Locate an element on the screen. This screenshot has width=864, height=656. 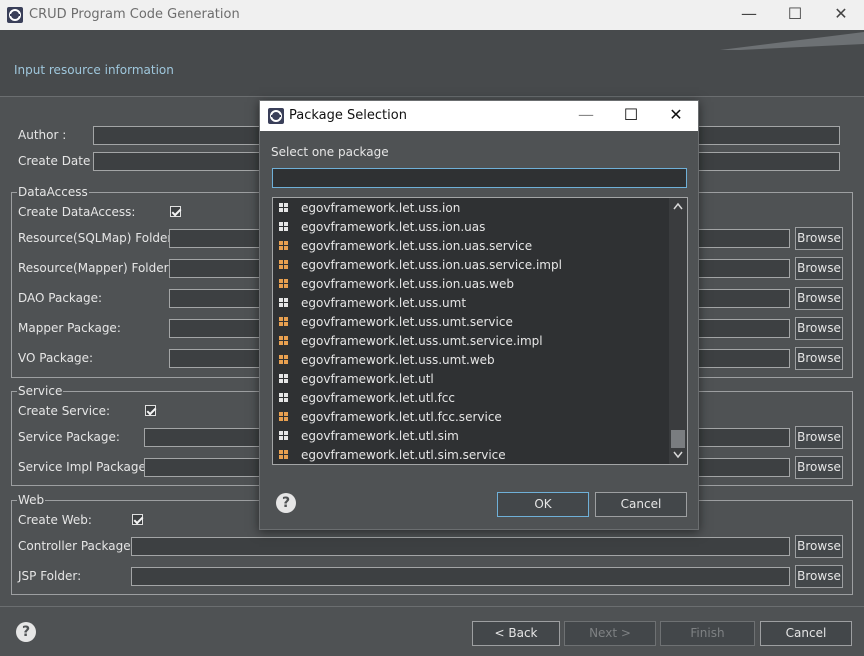
author-label: Author : is located at coordinates (42, 135).